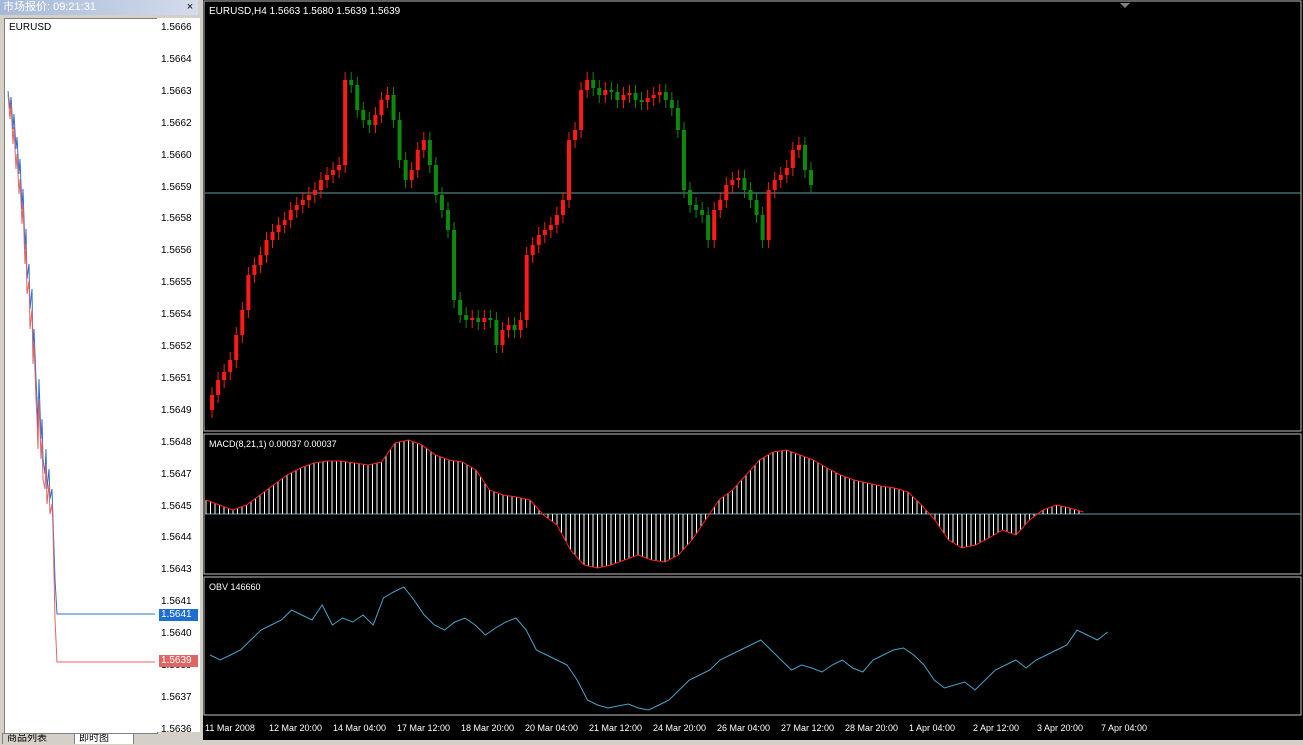 The height and width of the screenshot is (745, 1303). I want to click on time-label: 1 Apr 04:00, so click(932, 728).